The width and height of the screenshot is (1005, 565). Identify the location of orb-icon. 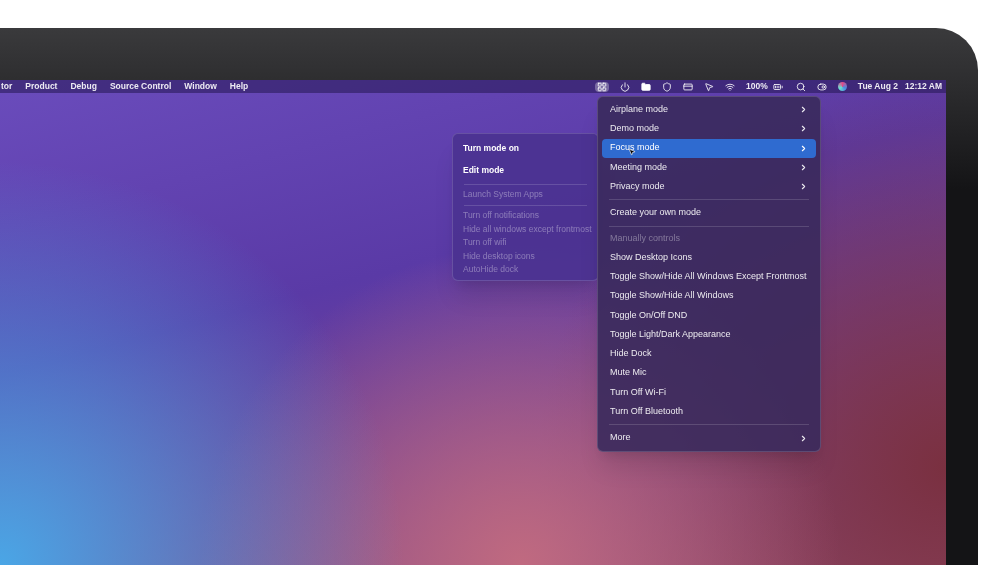
(842, 86).